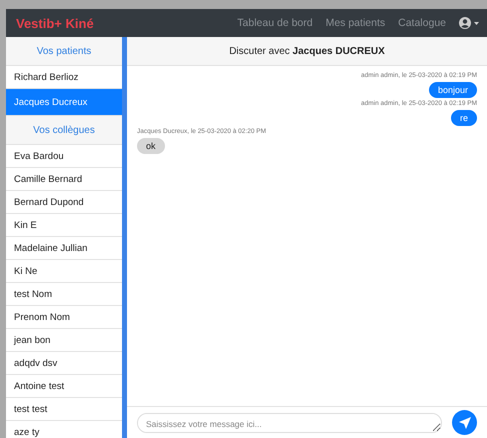  What do you see at coordinates (64, 51) in the screenshot?
I see `section-header: Vos patients` at bounding box center [64, 51].